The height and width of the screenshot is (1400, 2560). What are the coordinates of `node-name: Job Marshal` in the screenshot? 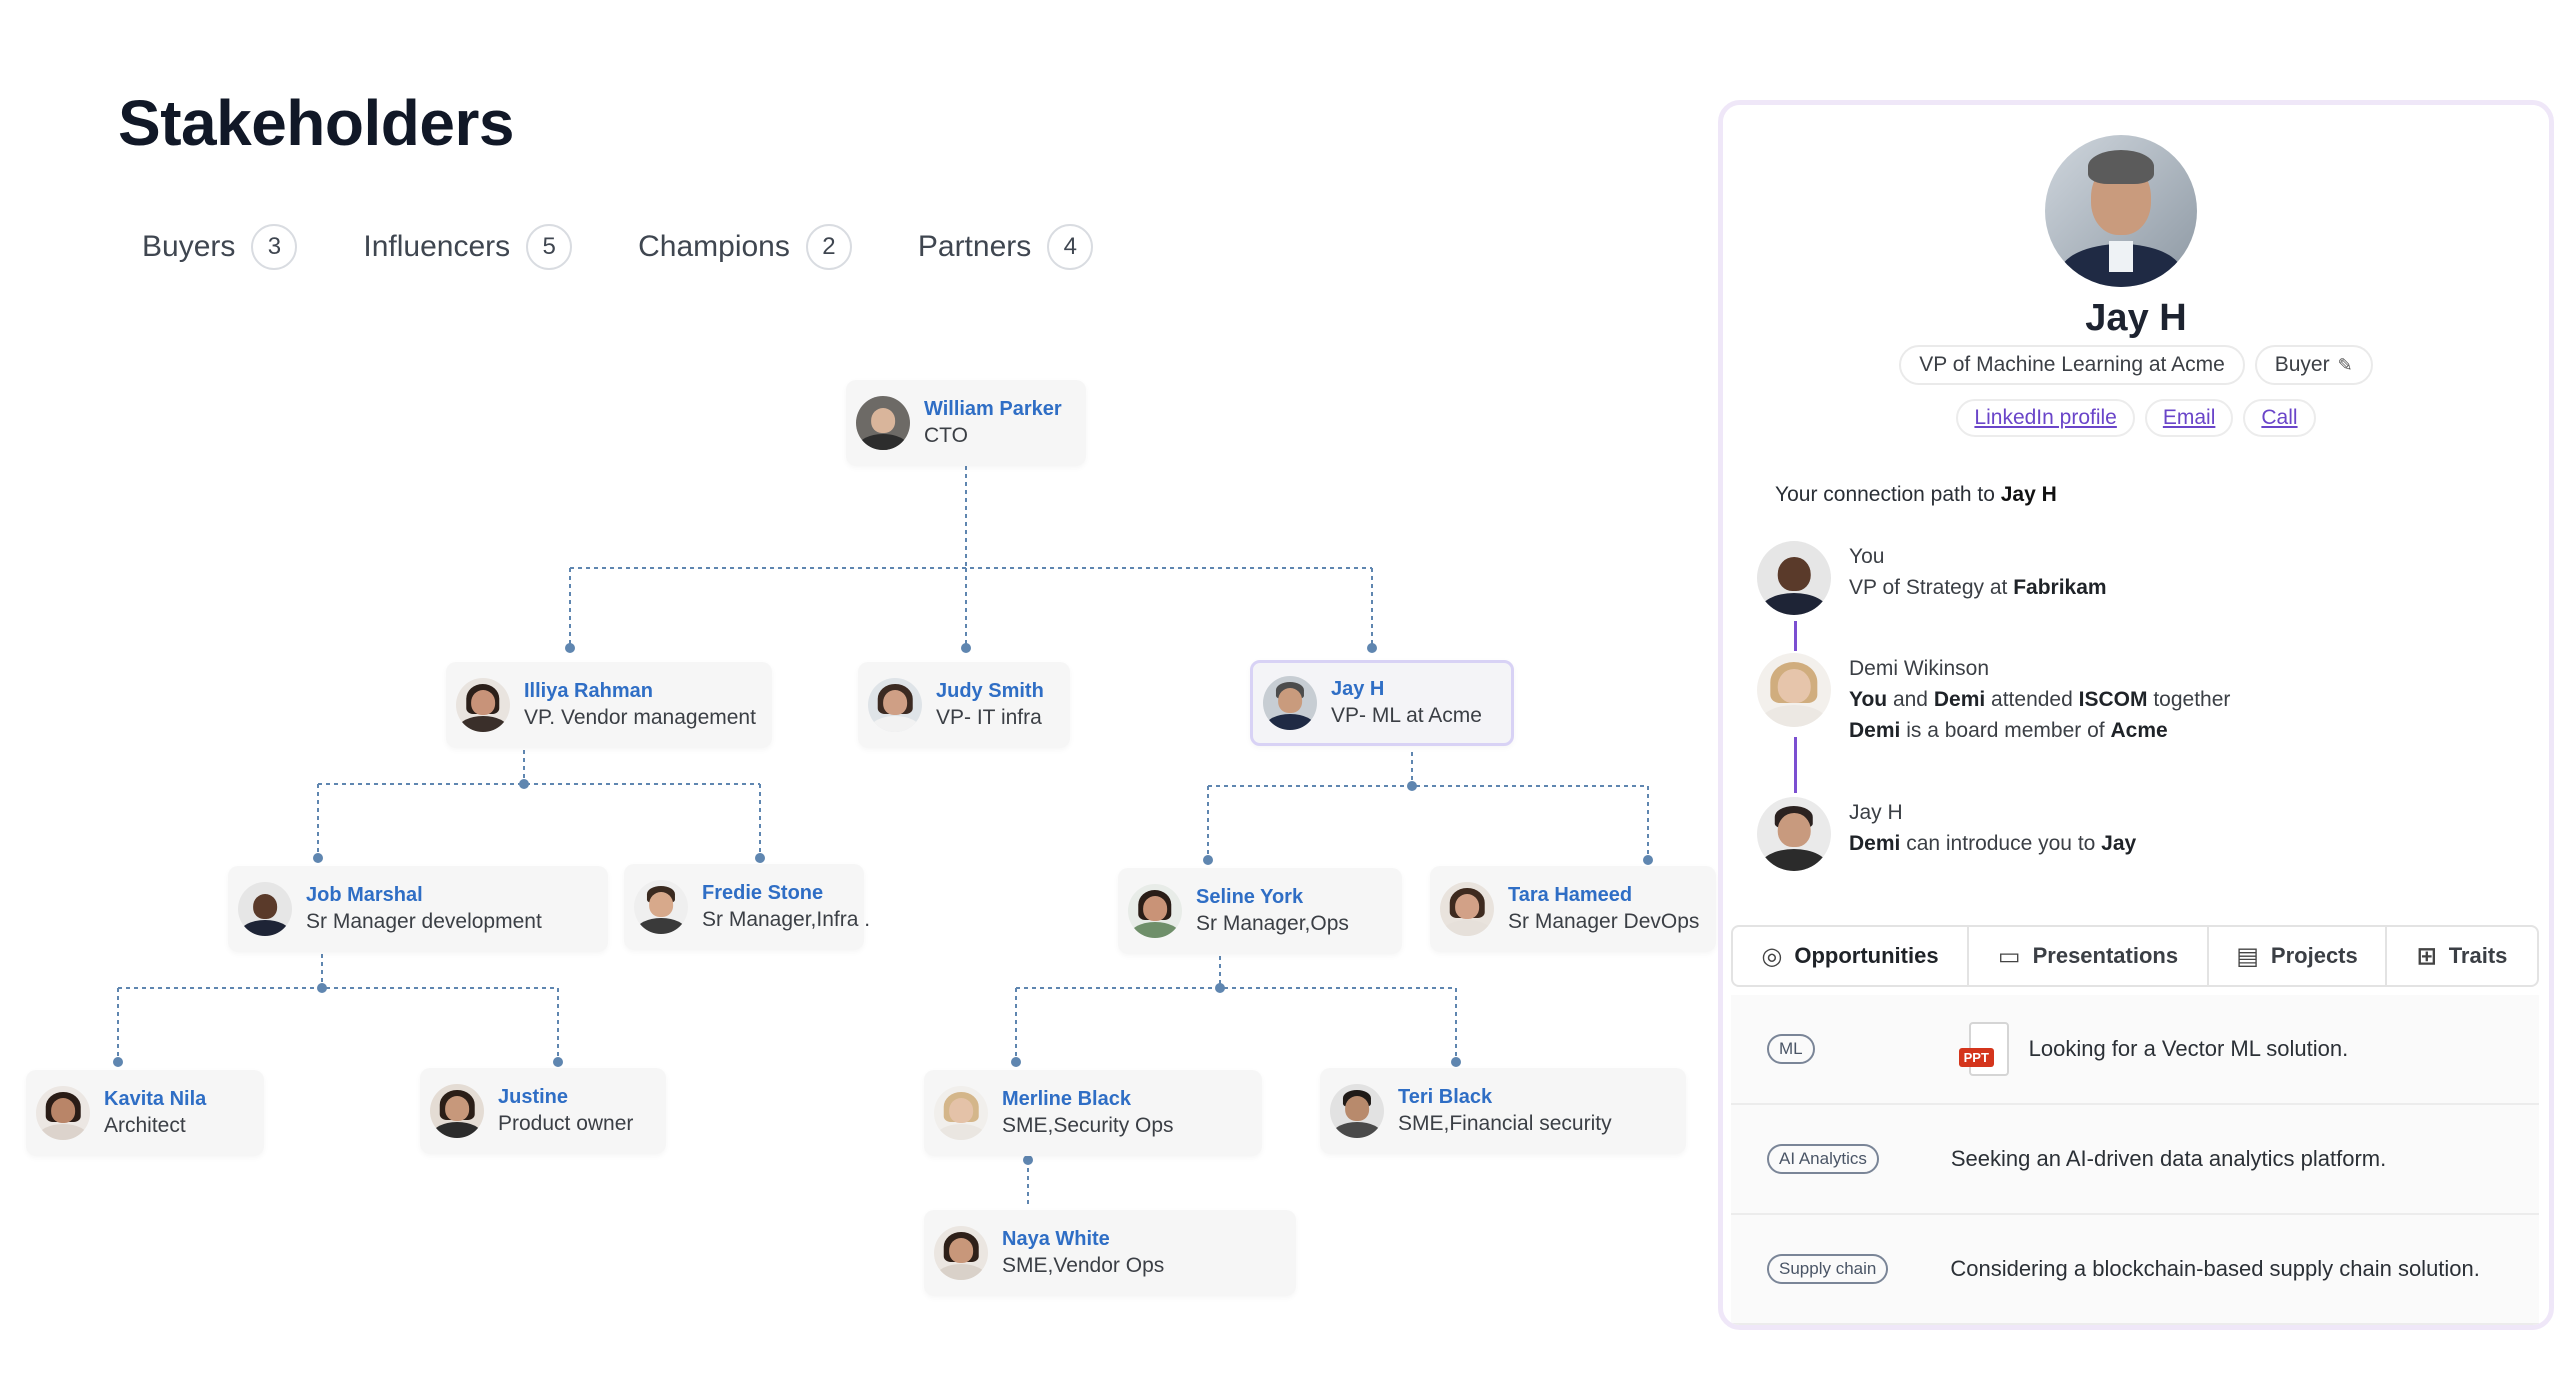 It's located at (364, 895).